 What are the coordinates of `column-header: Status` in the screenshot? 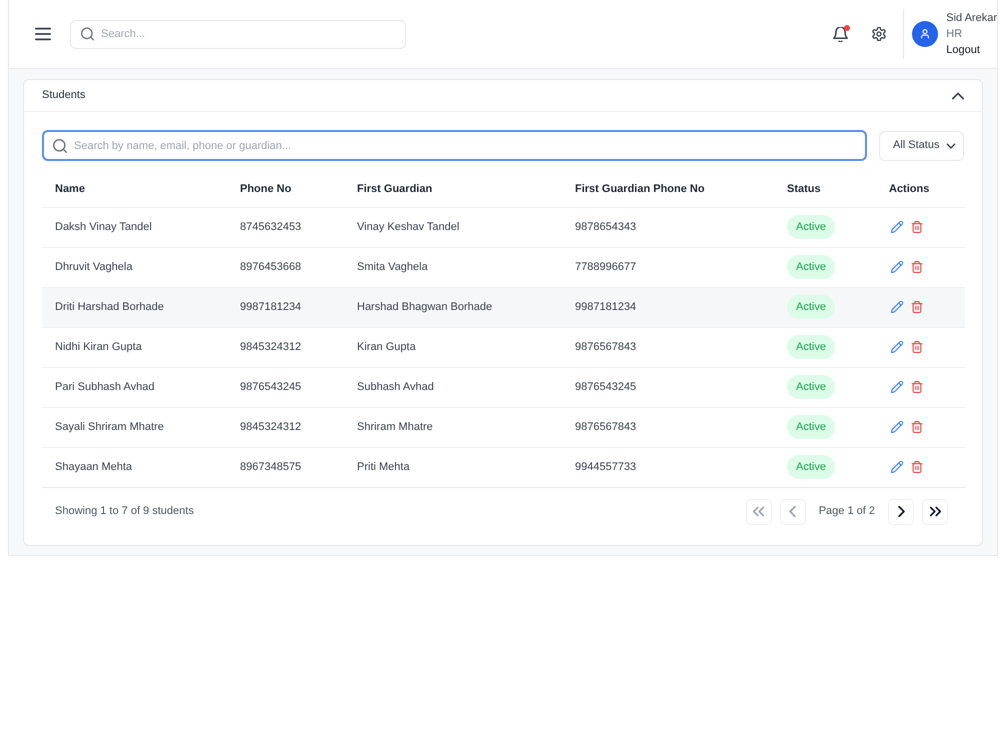 It's located at (825, 189).